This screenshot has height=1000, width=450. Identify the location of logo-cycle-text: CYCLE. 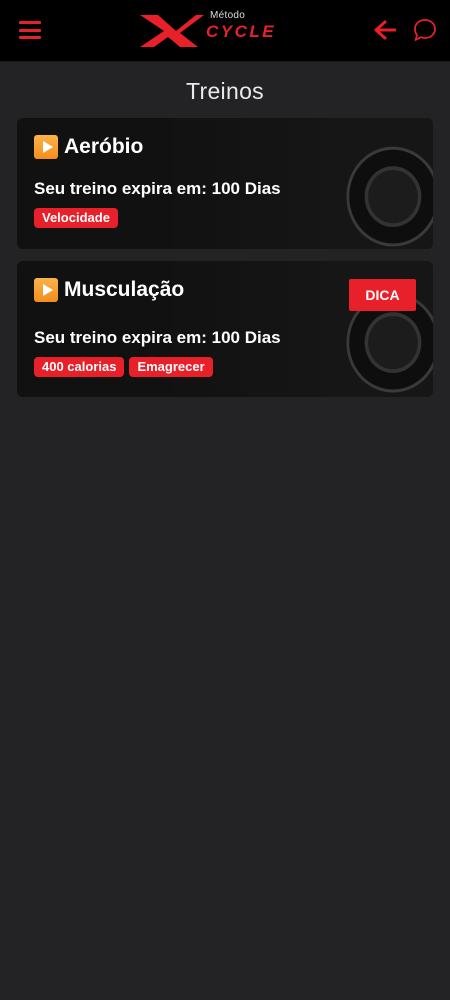
(241, 31).